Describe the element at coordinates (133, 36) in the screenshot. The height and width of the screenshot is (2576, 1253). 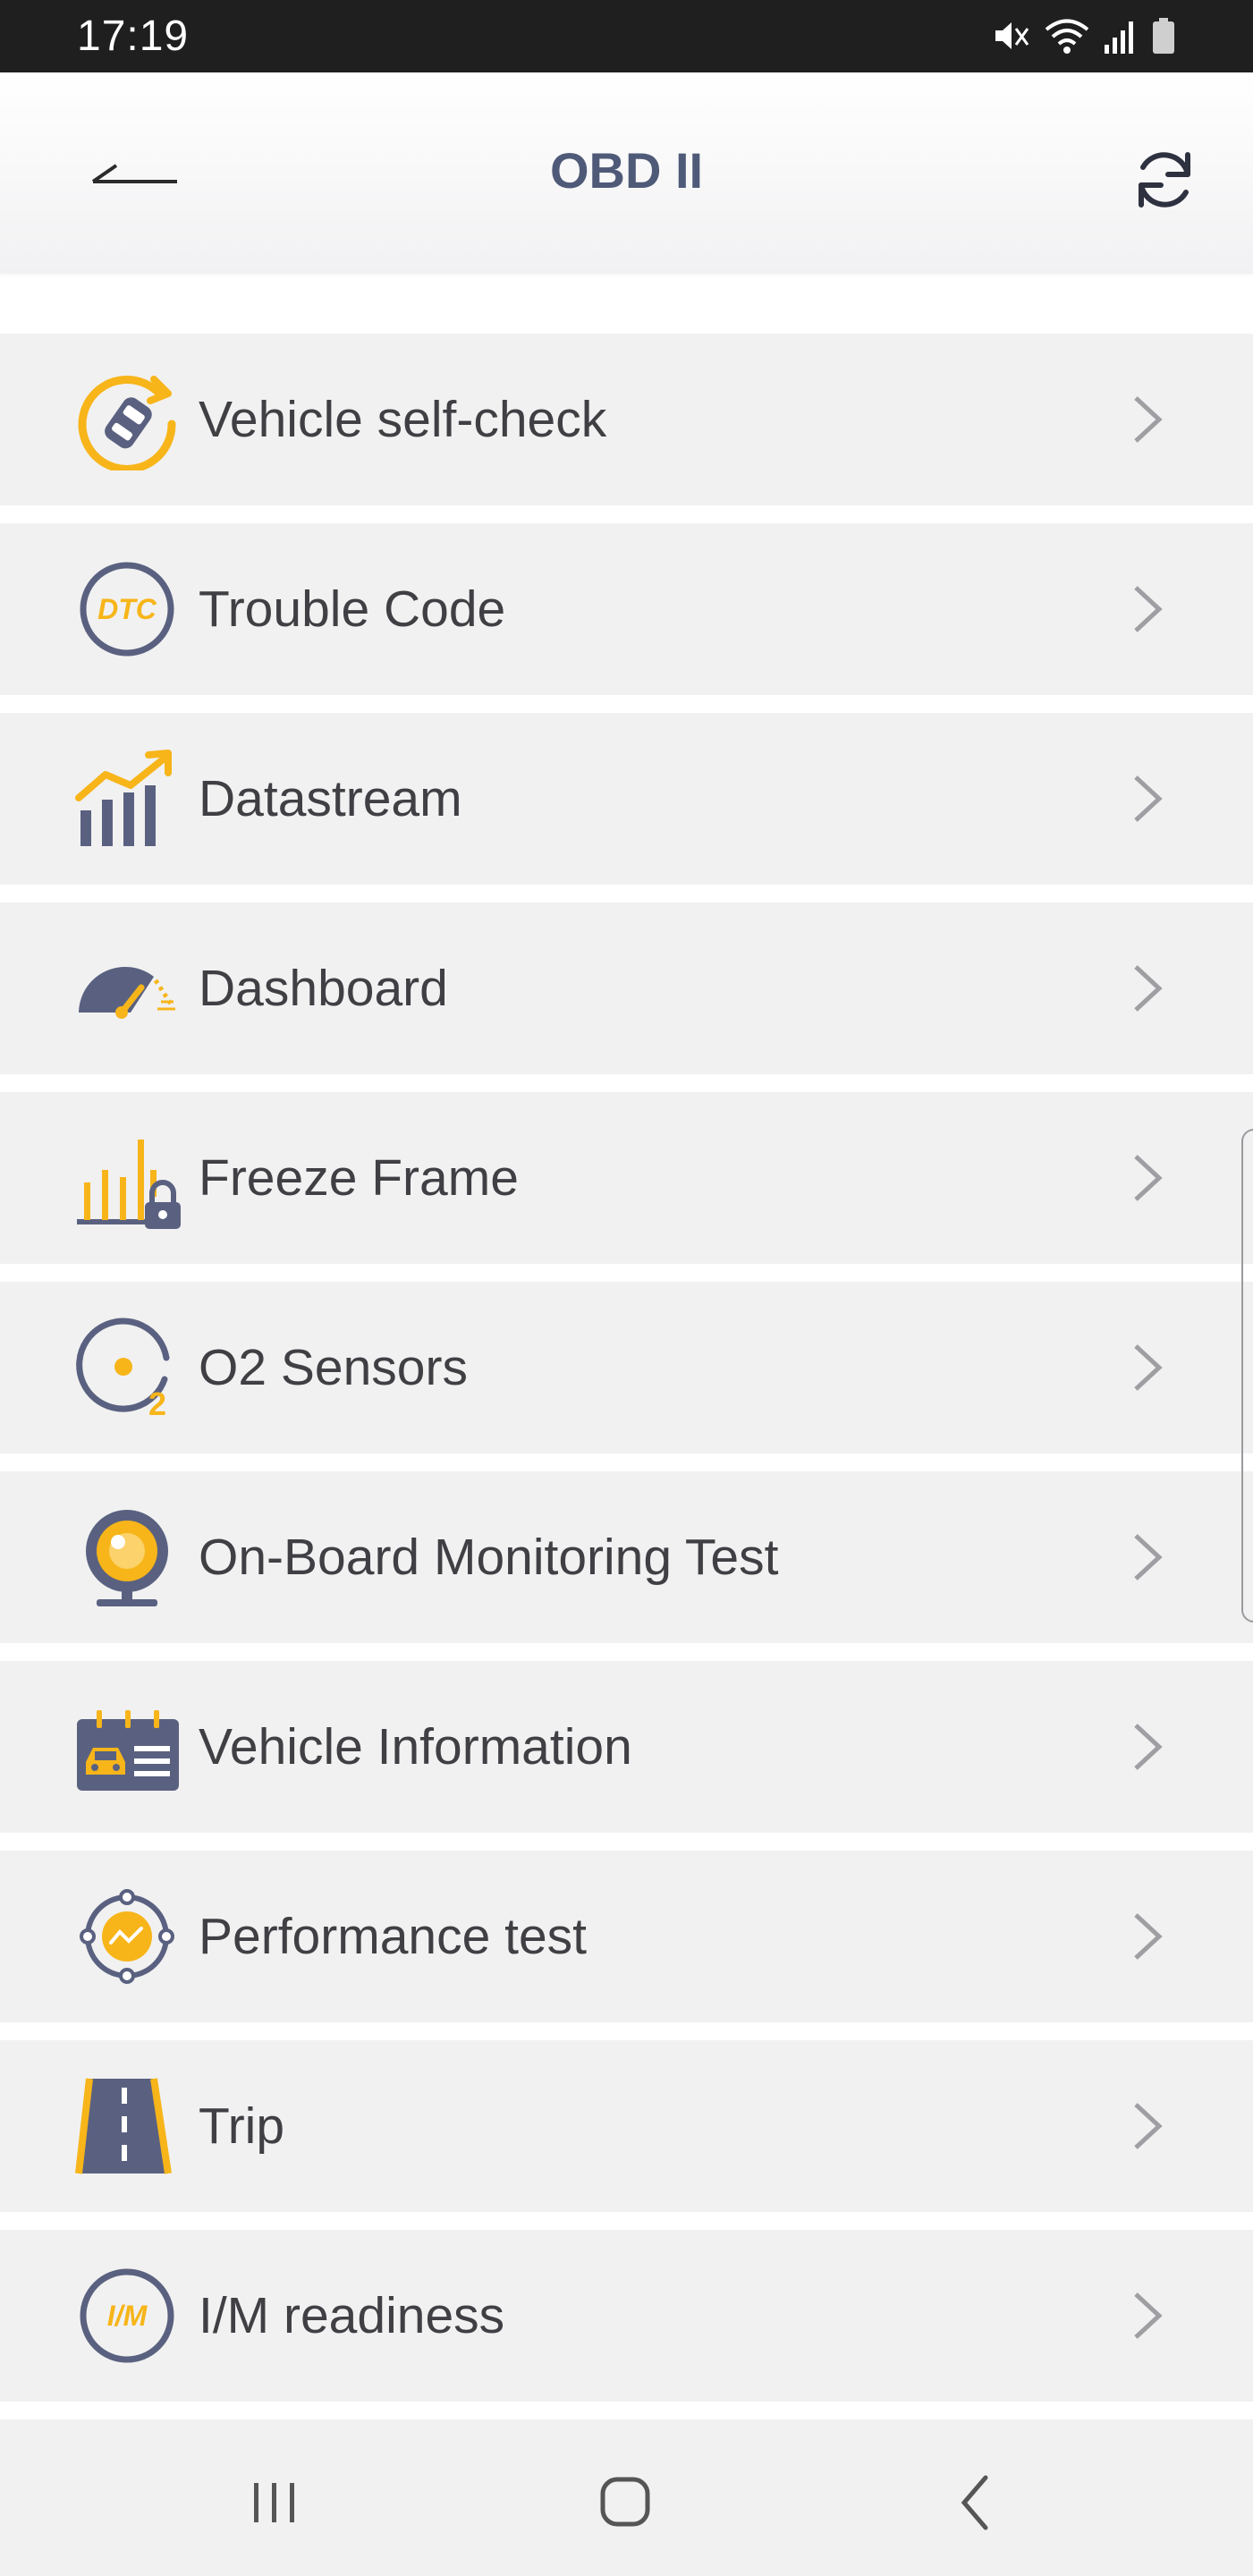
I see `status-time: 17:19` at that location.